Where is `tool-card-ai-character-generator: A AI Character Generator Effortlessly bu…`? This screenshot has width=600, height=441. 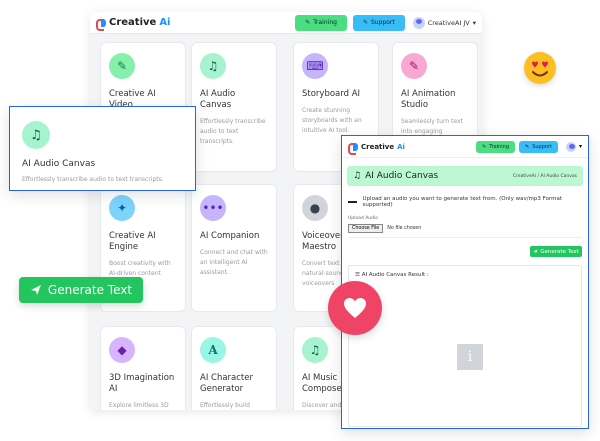
tool-card-ai-character-generator: A AI Character Generator Effortlessly bu… is located at coordinates (234, 368).